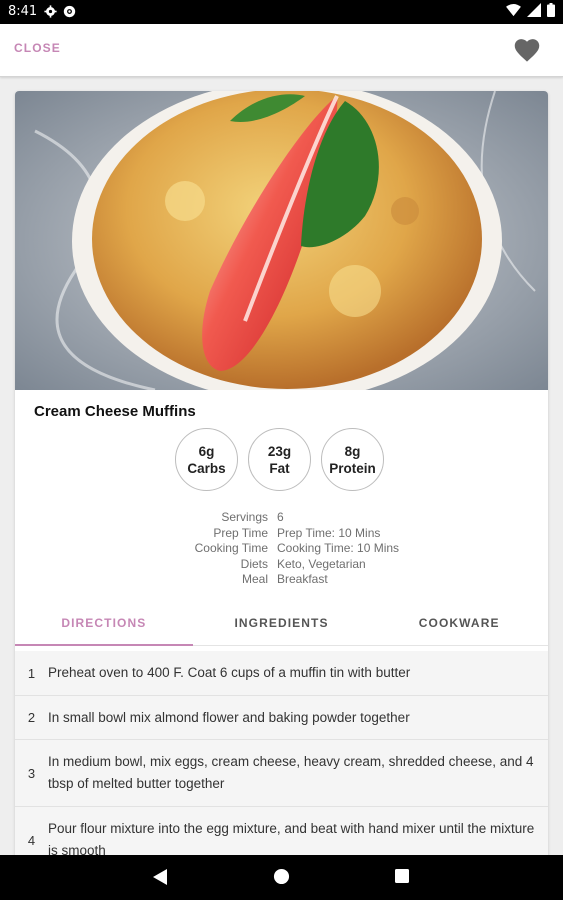 The width and height of the screenshot is (563, 900). Describe the element at coordinates (321, 563) in the screenshot. I see `info-value: Keto, Vegetarian` at that location.